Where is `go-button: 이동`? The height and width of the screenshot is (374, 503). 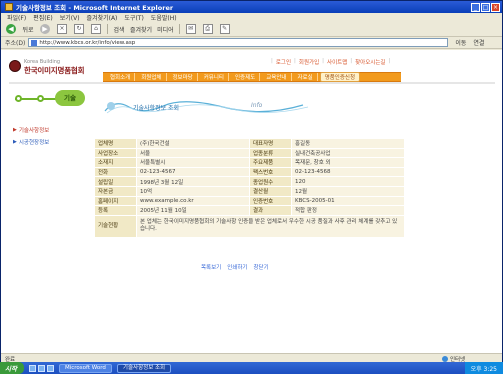 go-button: 이동 is located at coordinates (460, 42).